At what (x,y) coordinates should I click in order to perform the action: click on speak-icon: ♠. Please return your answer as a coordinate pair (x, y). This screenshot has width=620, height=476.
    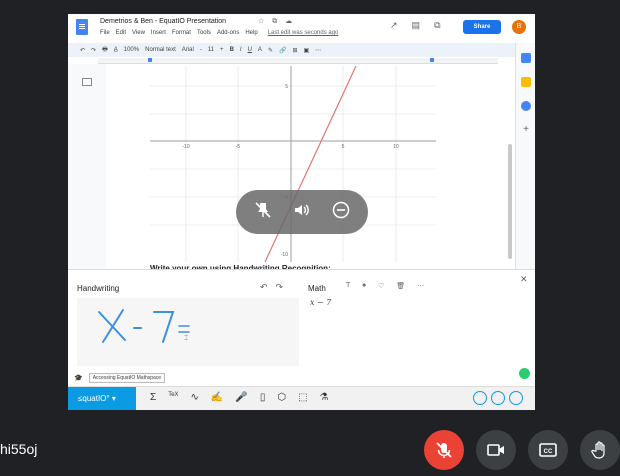
    Looking at the image, I should click on (364, 286).